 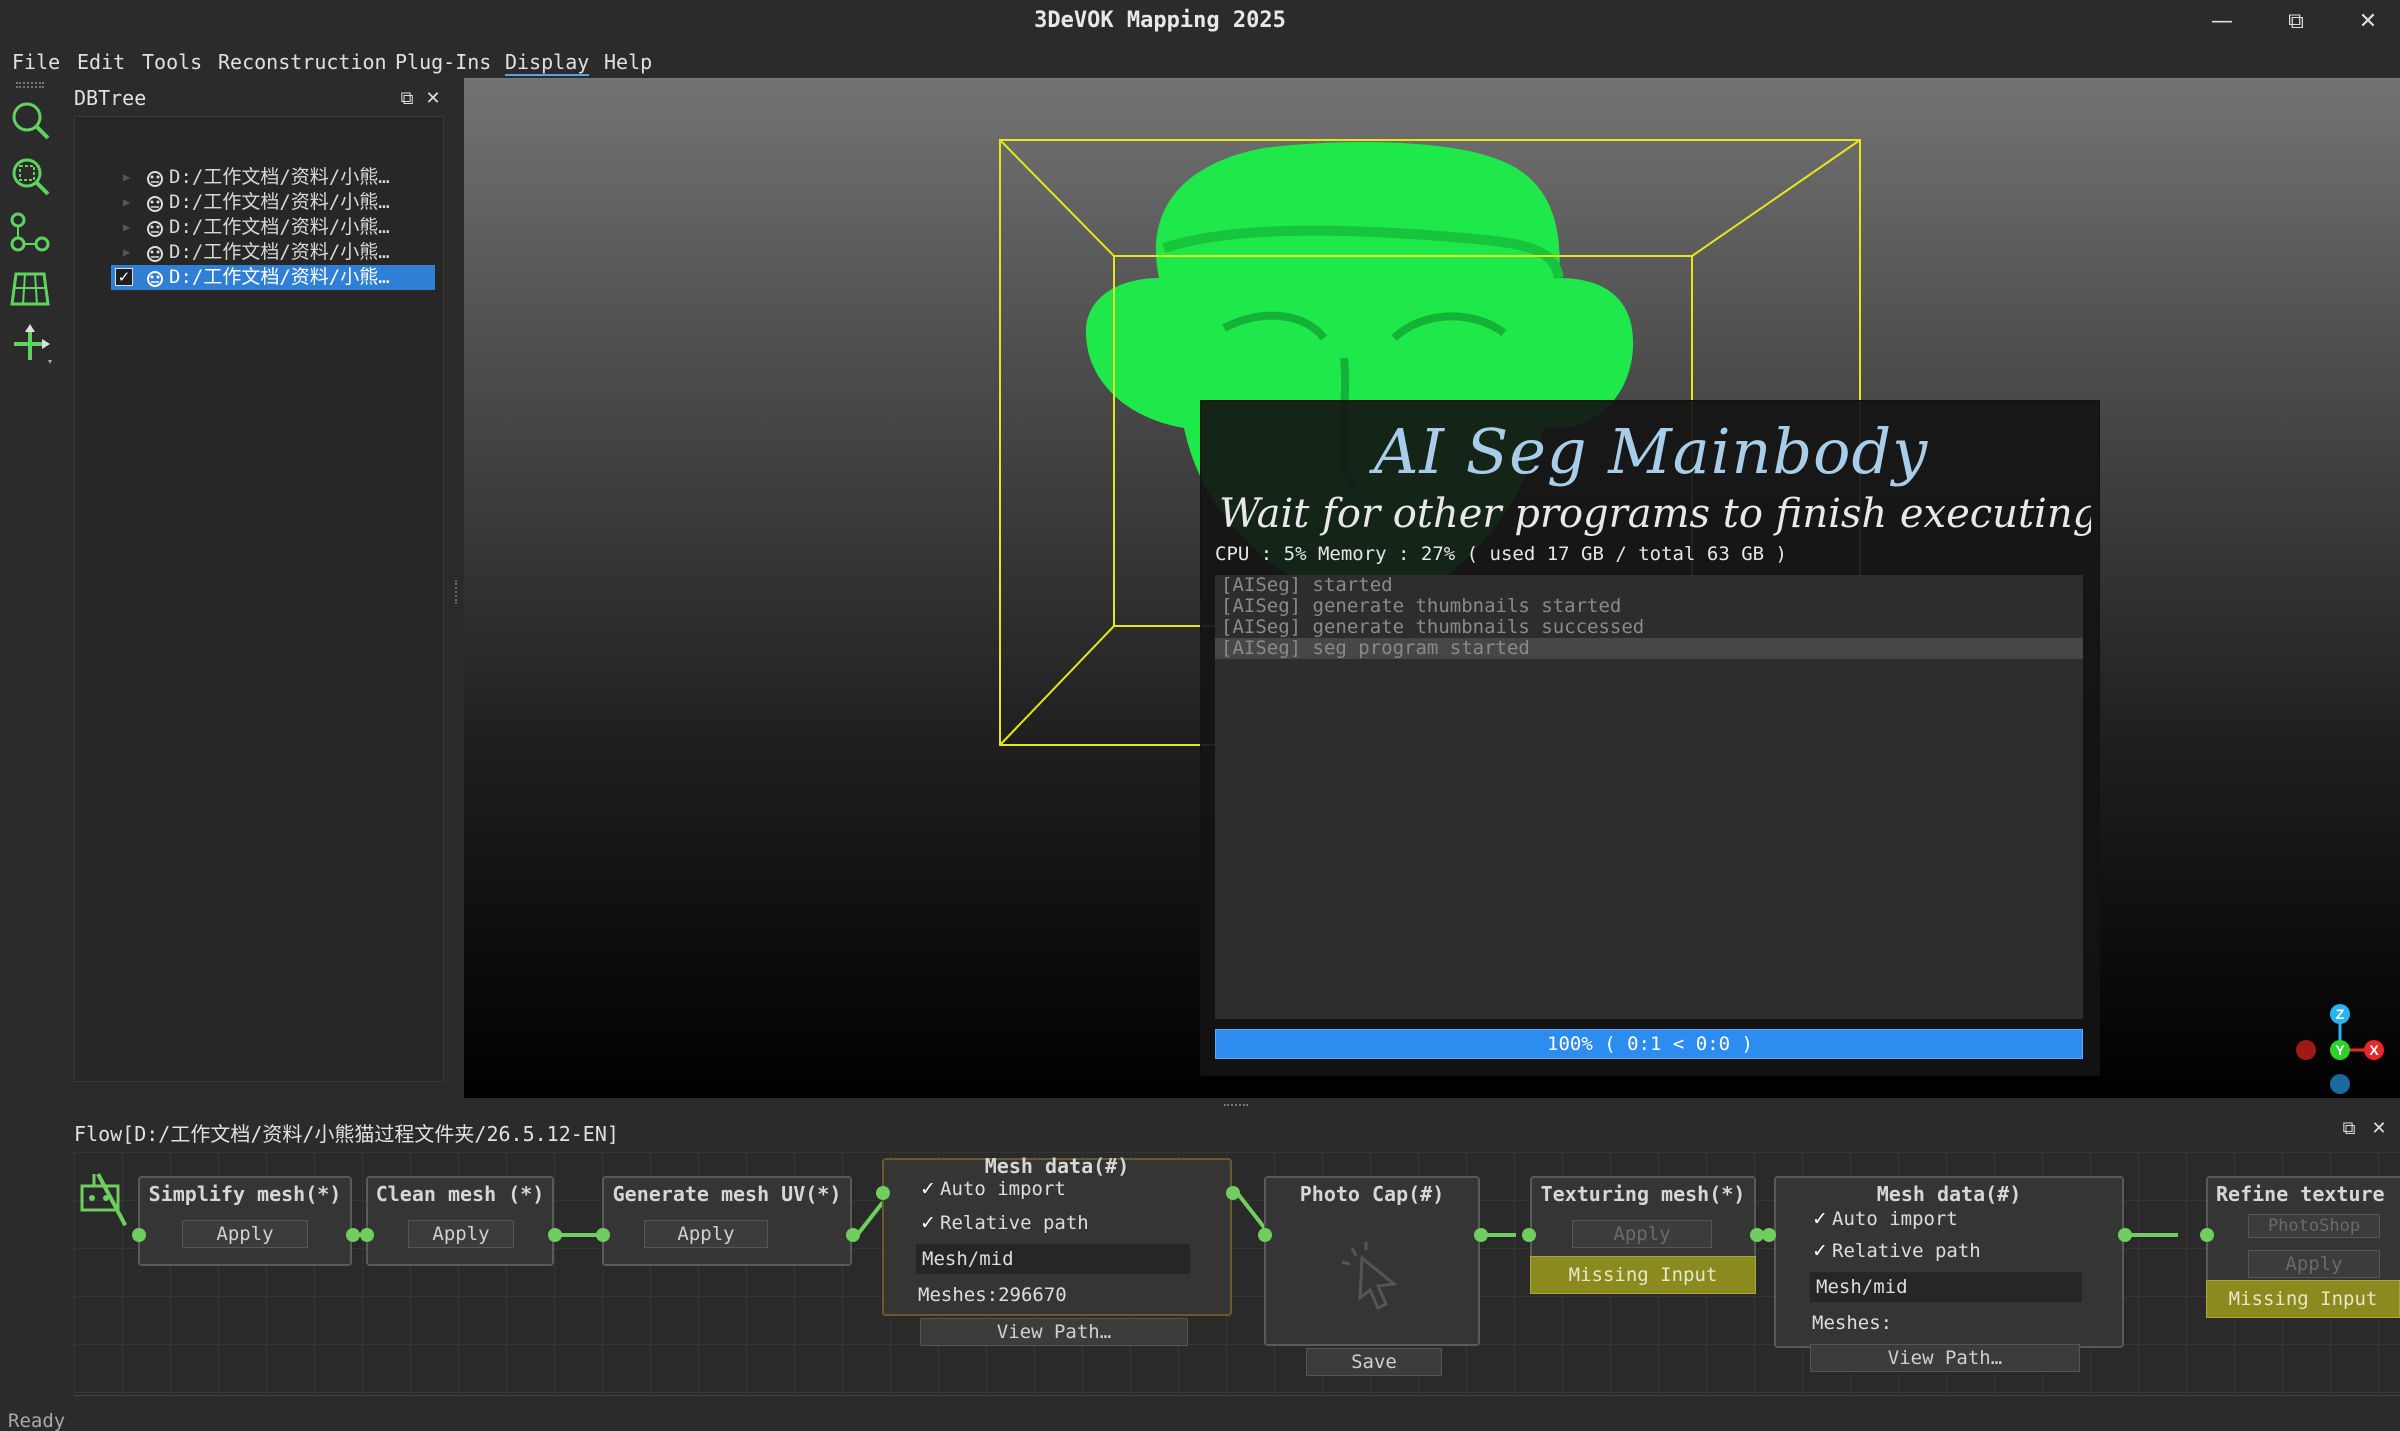 I want to click on node-refine-texture: Refine texture PhotoShop Apply, so click(x=2303, y=1236).